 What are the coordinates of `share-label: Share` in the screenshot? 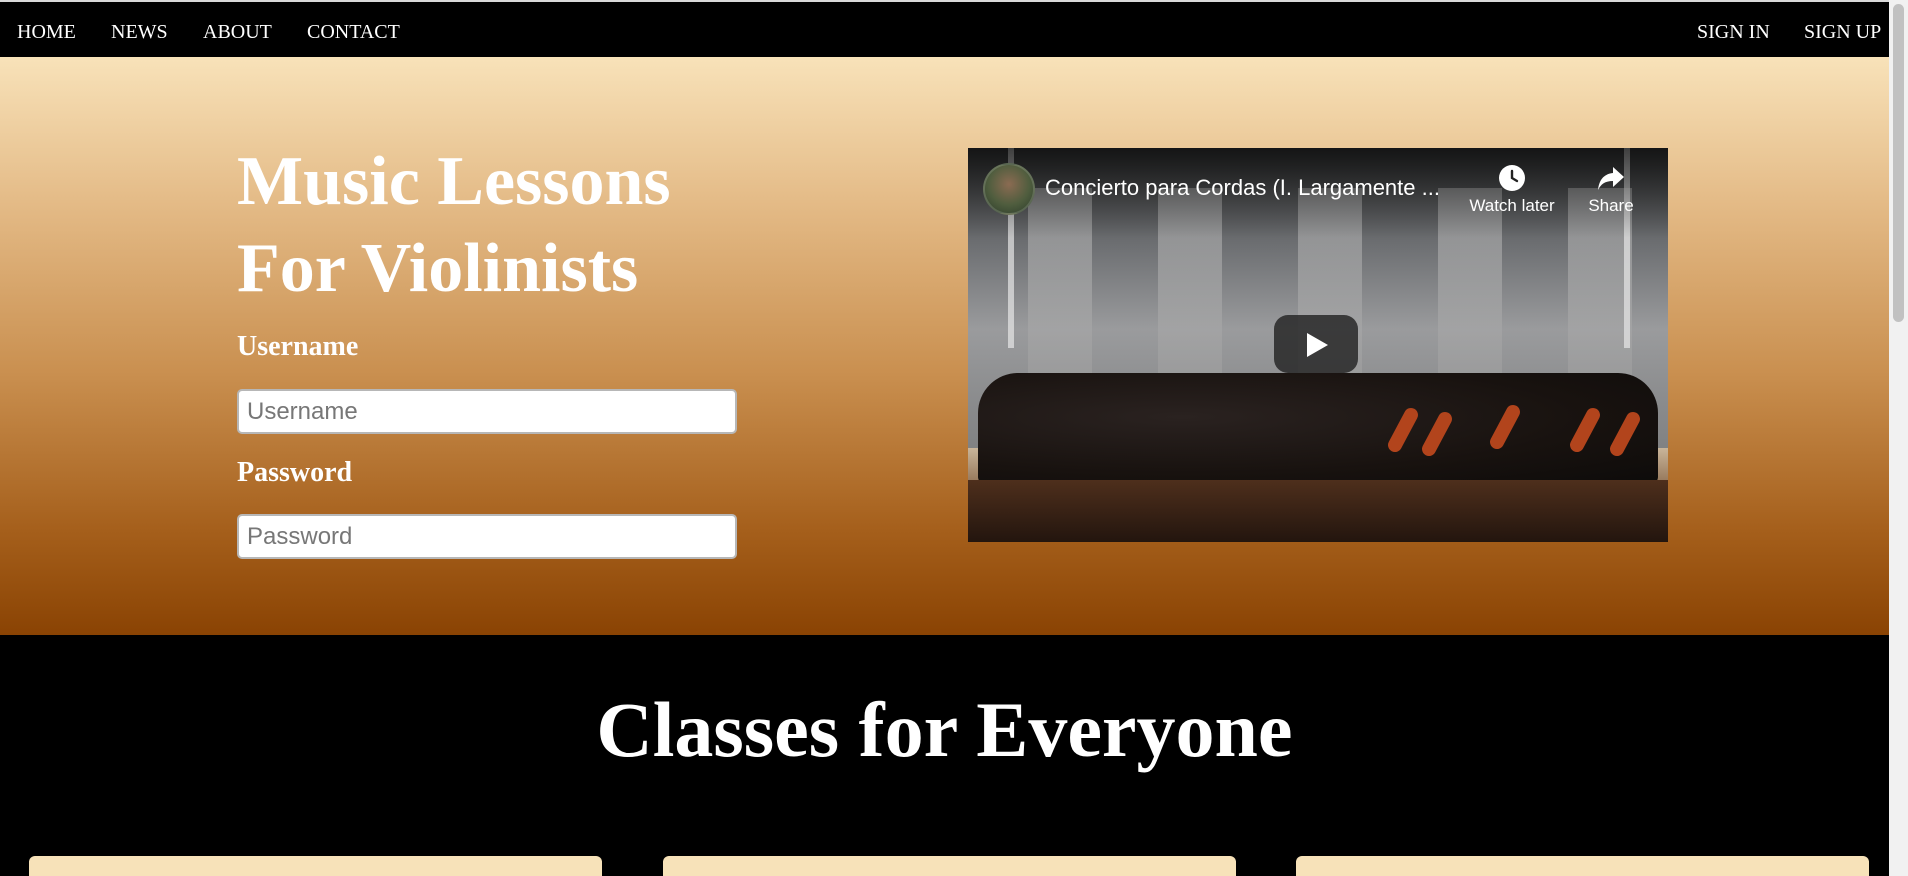 It's located at (1611, 205).